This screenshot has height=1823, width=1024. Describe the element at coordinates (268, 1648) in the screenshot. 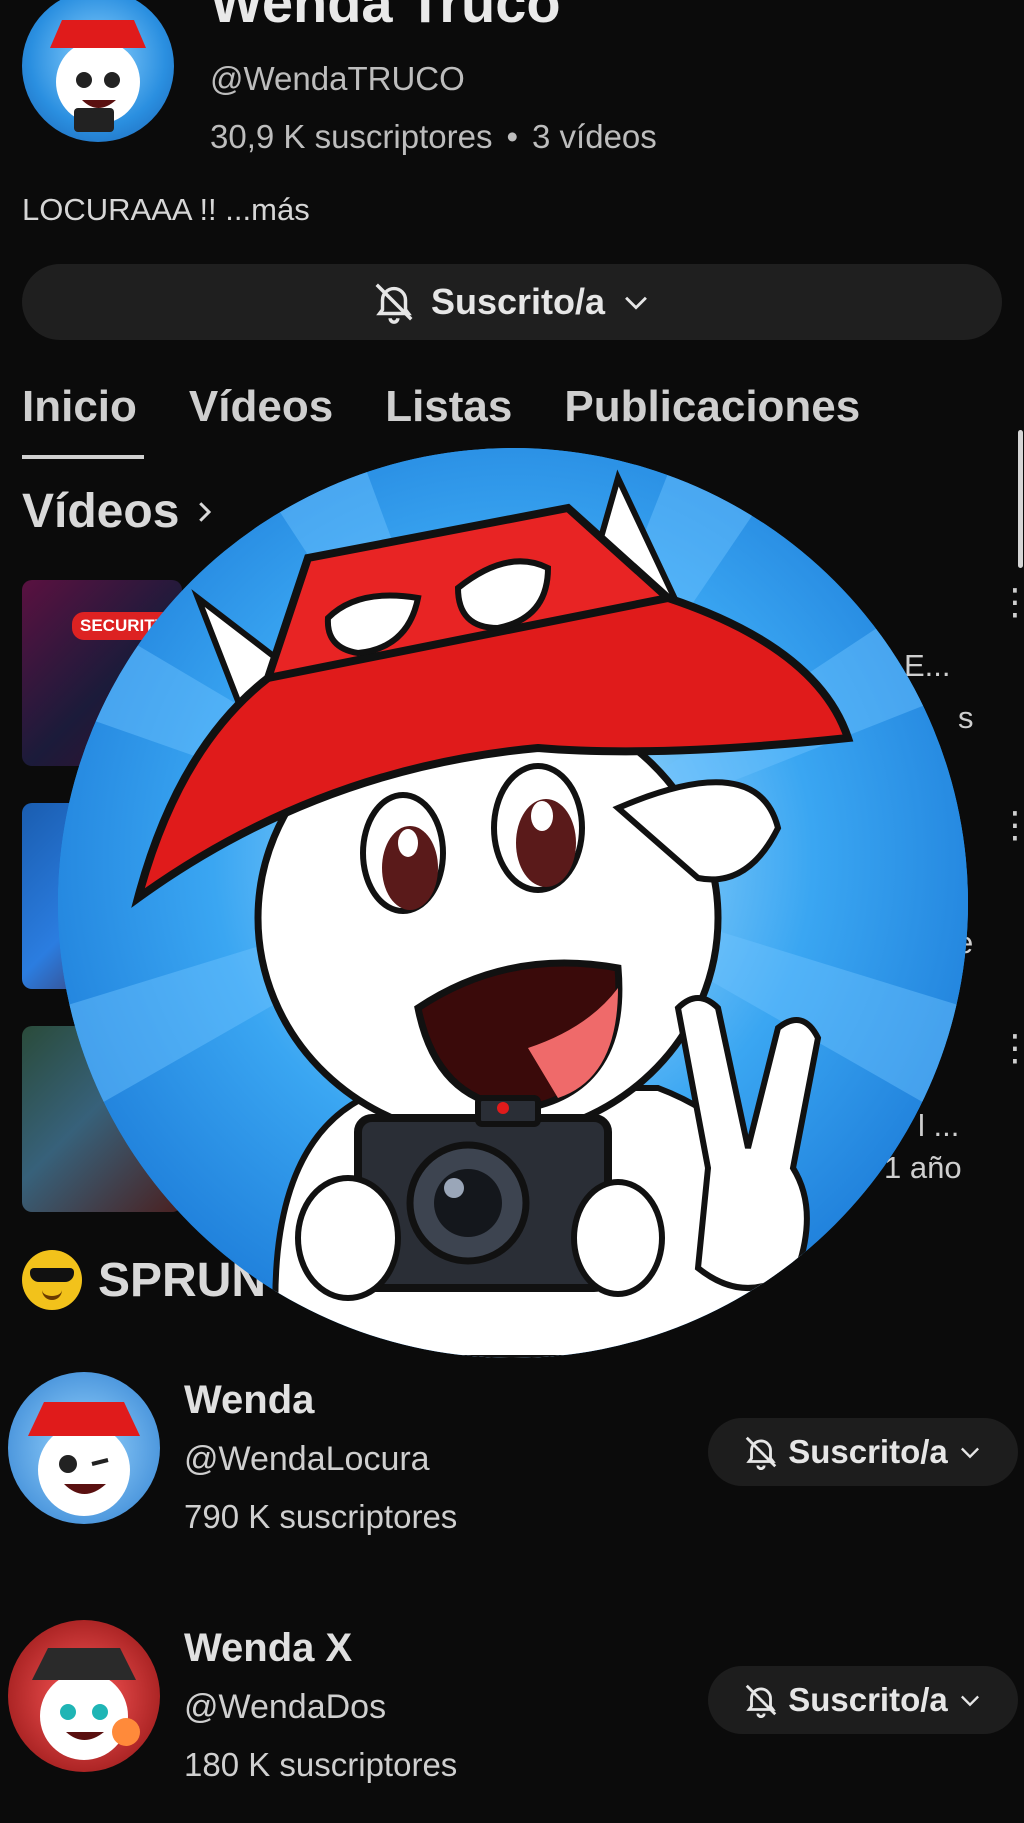

I see `channel-name: Wenda X` at that location.